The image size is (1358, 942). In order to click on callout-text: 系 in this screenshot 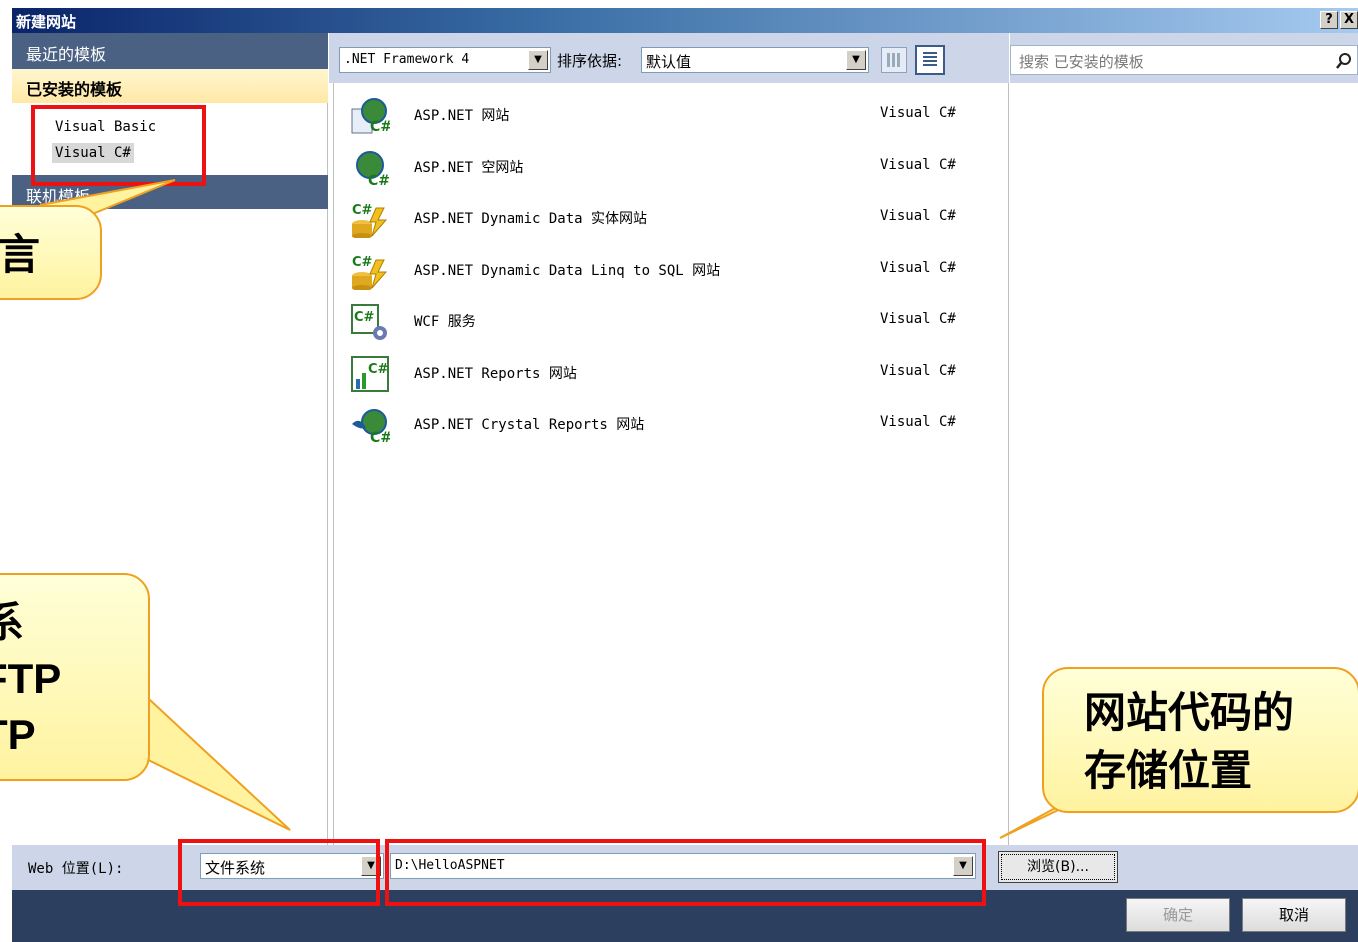, I will do `click(12, 623)`.